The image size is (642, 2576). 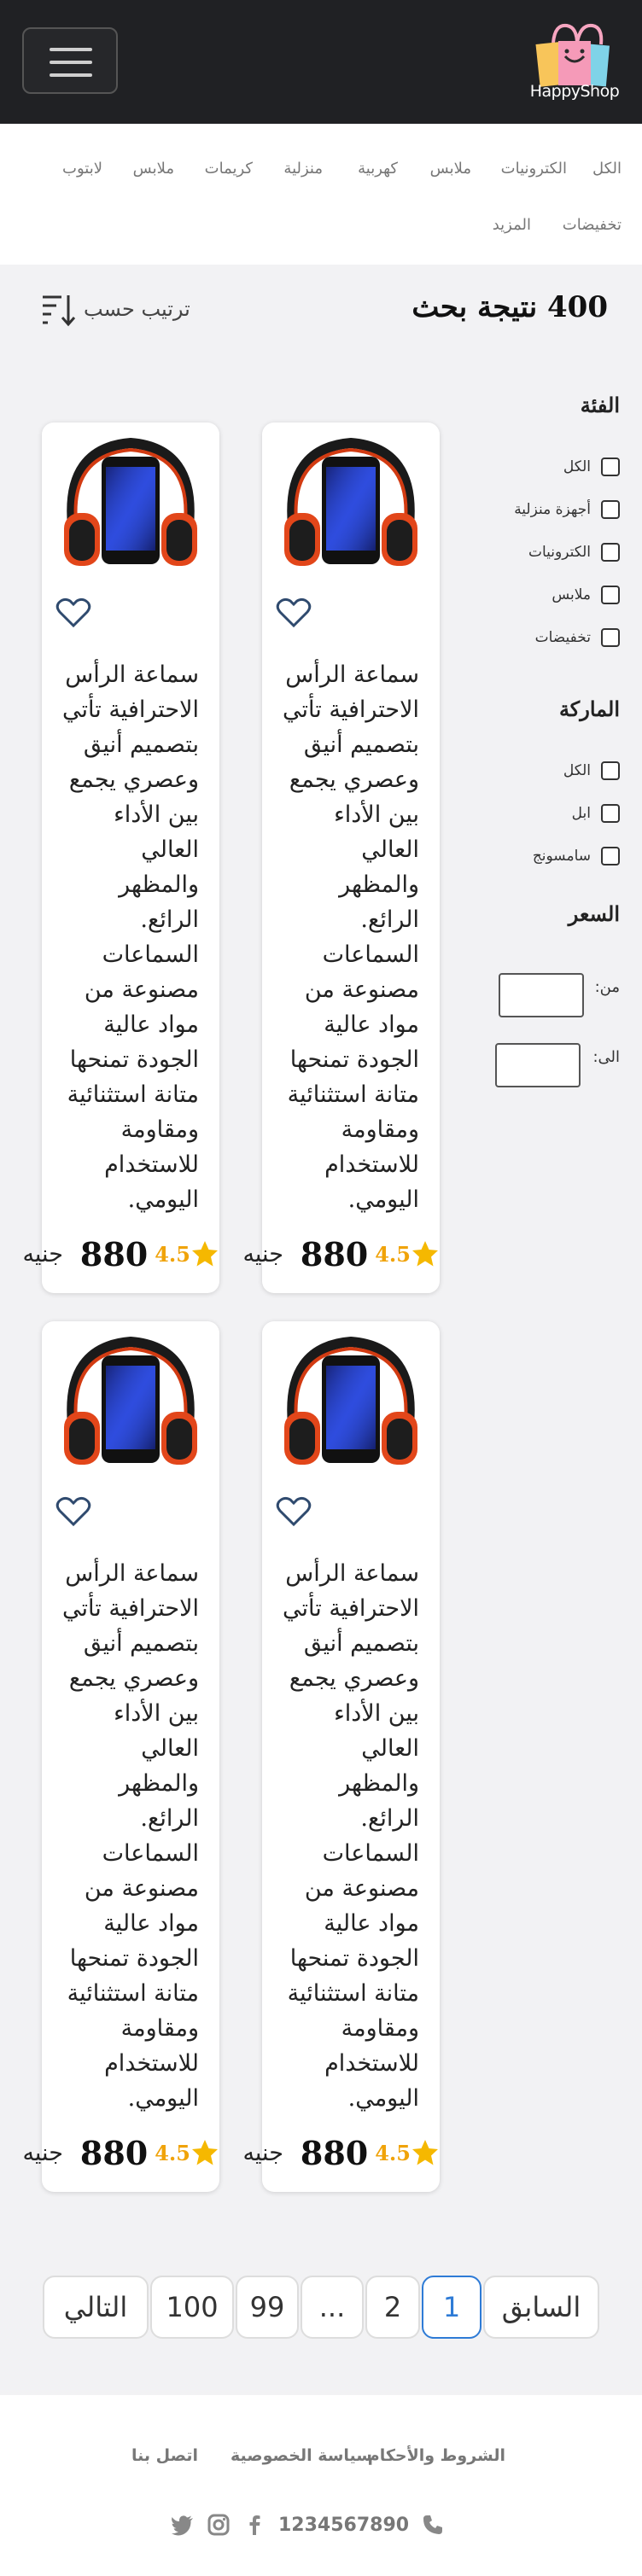 I want to click on twitter-icon, so click(x=183, y=2525).